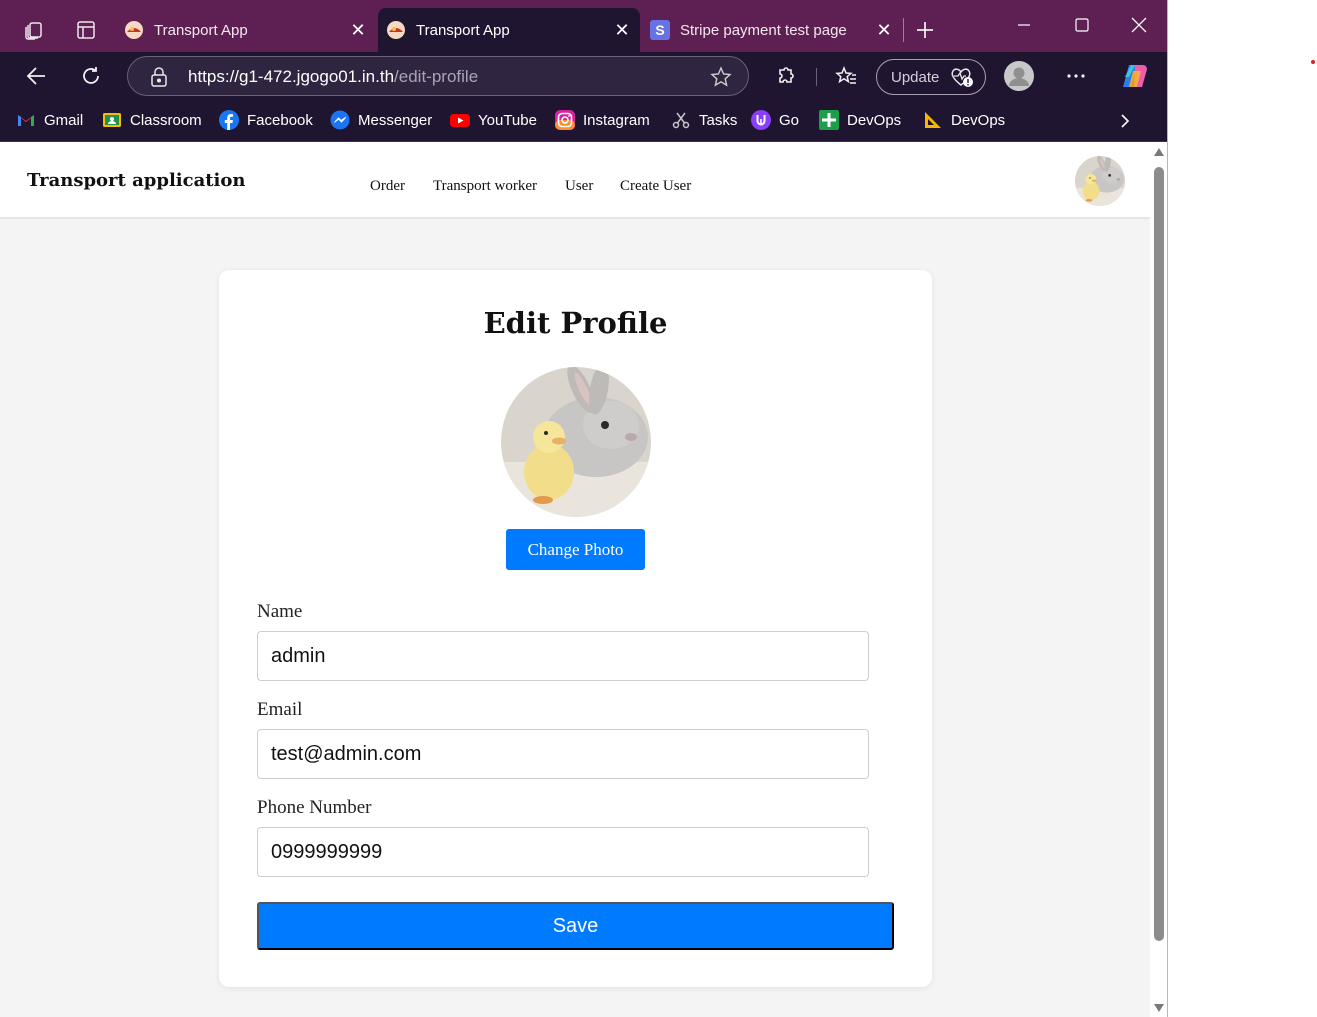 The height and width of the screenshot is (1017, 1317). Describe the element at coordinates (575, 323) in the screenshot. I see `page-title: Edit Profile` at that location.